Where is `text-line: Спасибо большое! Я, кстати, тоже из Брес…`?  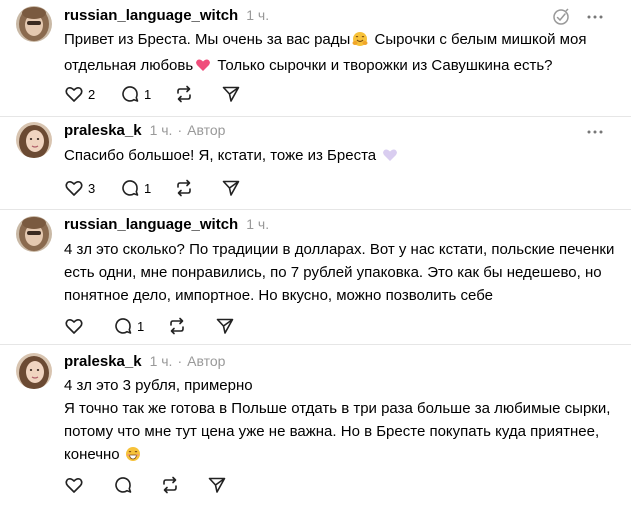
text-line: Спасибо большое! Я, кстати, тоже из Брес… is located at coordinates (220, 155).